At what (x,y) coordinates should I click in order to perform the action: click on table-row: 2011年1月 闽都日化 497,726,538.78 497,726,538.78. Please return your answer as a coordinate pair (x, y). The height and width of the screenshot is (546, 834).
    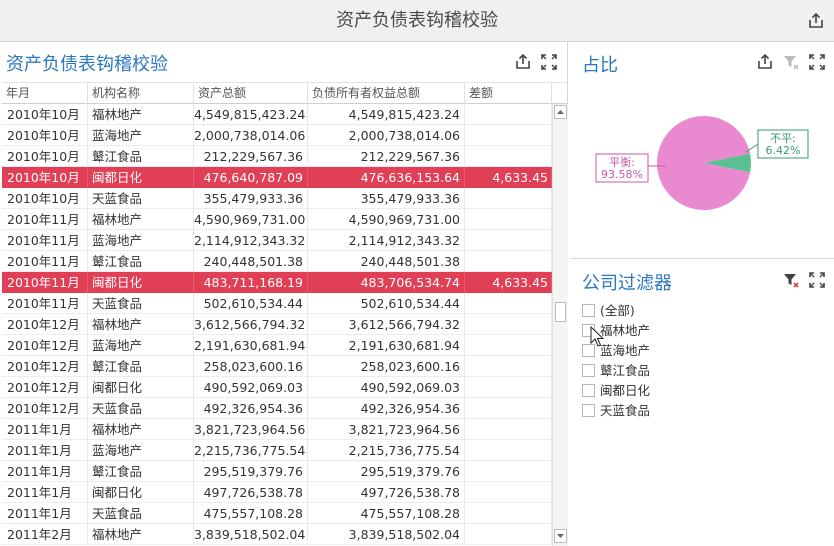
    Looking at the image, I should click on (277, 492).